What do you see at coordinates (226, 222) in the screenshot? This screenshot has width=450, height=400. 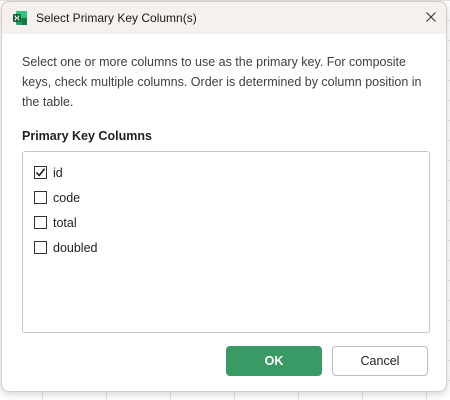 I see `column-option-total: total` at bounding box center [226, 222].